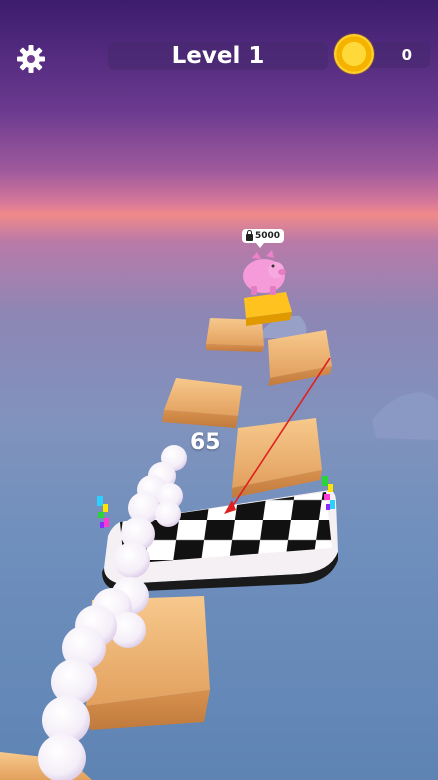  I want to click on gear-icon, so click(31, 59).